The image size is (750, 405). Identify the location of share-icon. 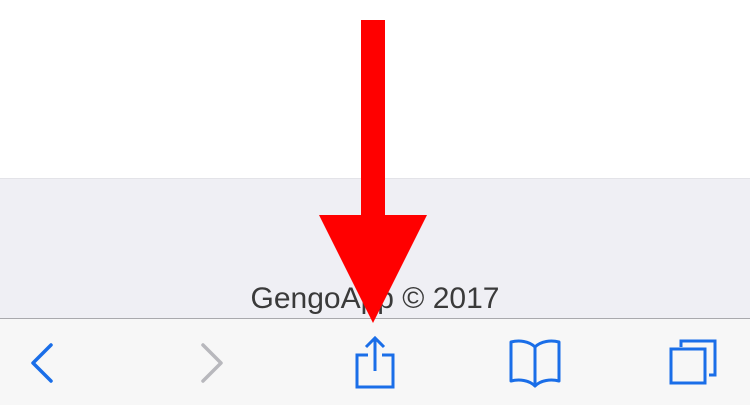
(375, 362).